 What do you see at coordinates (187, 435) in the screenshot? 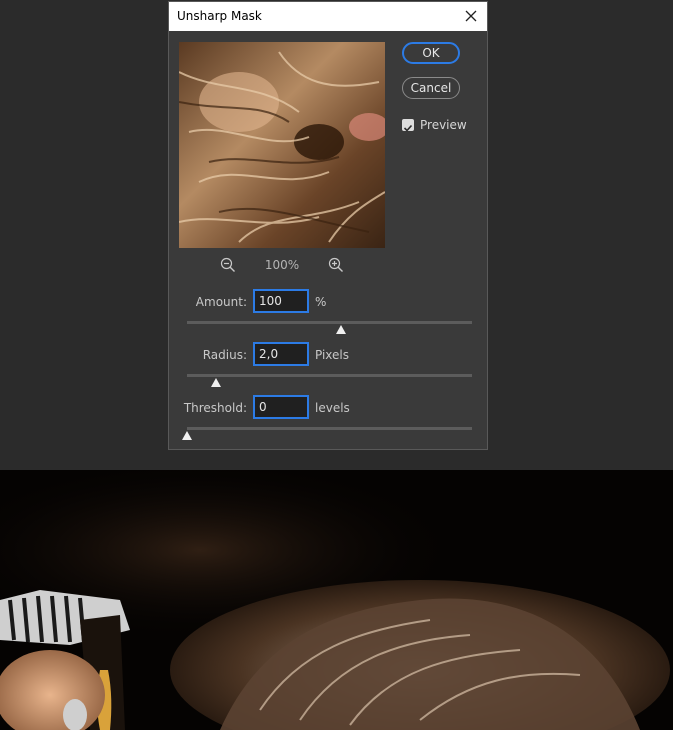
I see `threshold-slider-thumb` at bounding box center [187, 435].